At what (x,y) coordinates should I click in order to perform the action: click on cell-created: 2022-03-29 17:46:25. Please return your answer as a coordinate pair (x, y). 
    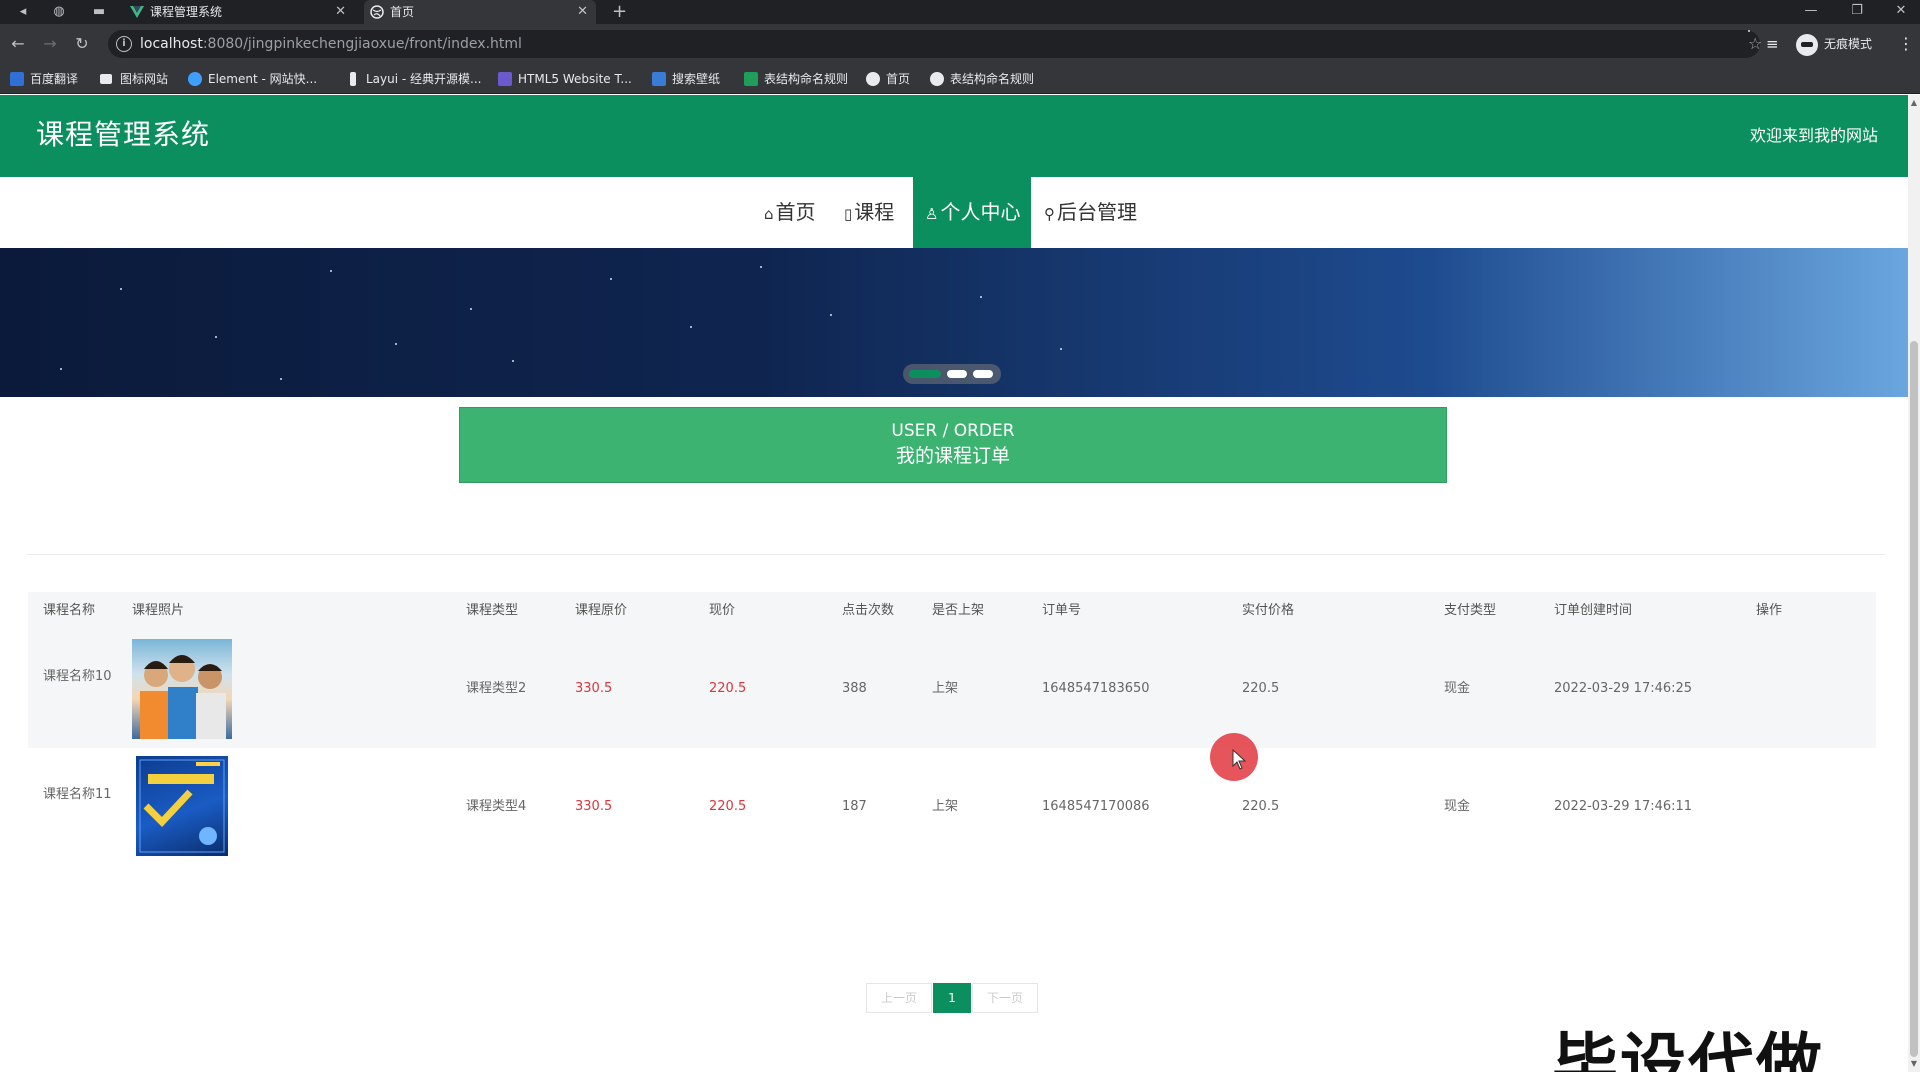
    Looking at the image, I should click on (1623, 688).